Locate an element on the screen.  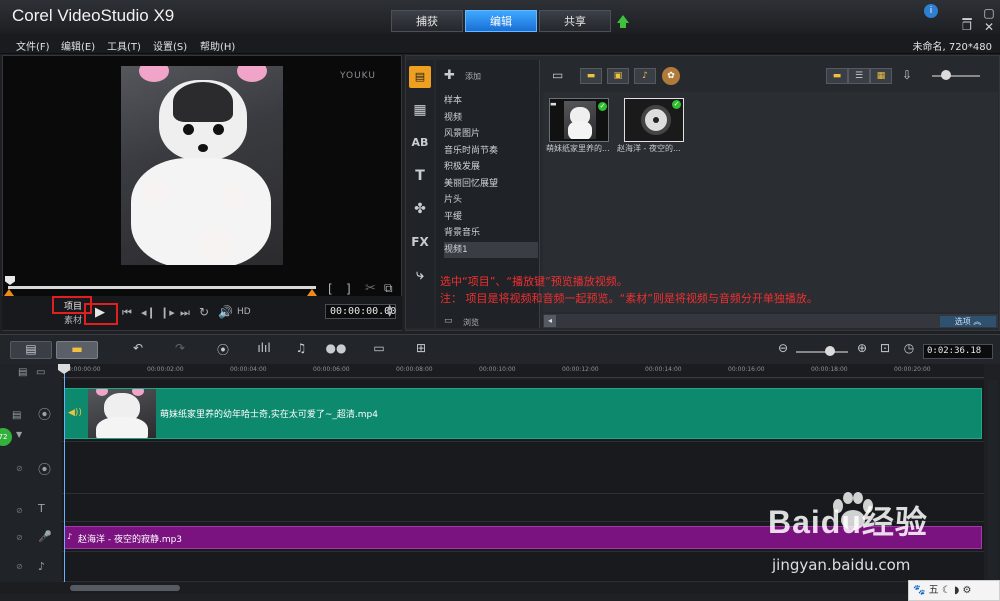
graphics-icon: ✤ is located at coordinates (420, 209).